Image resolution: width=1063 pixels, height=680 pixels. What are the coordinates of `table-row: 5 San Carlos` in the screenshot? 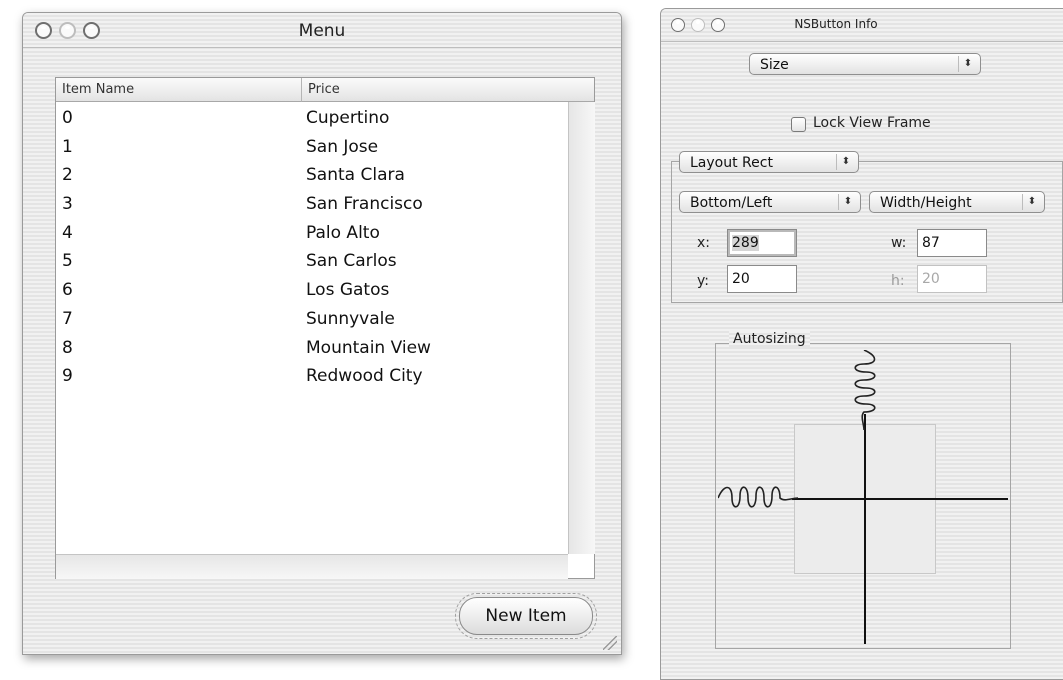 It's located at (312, 261).